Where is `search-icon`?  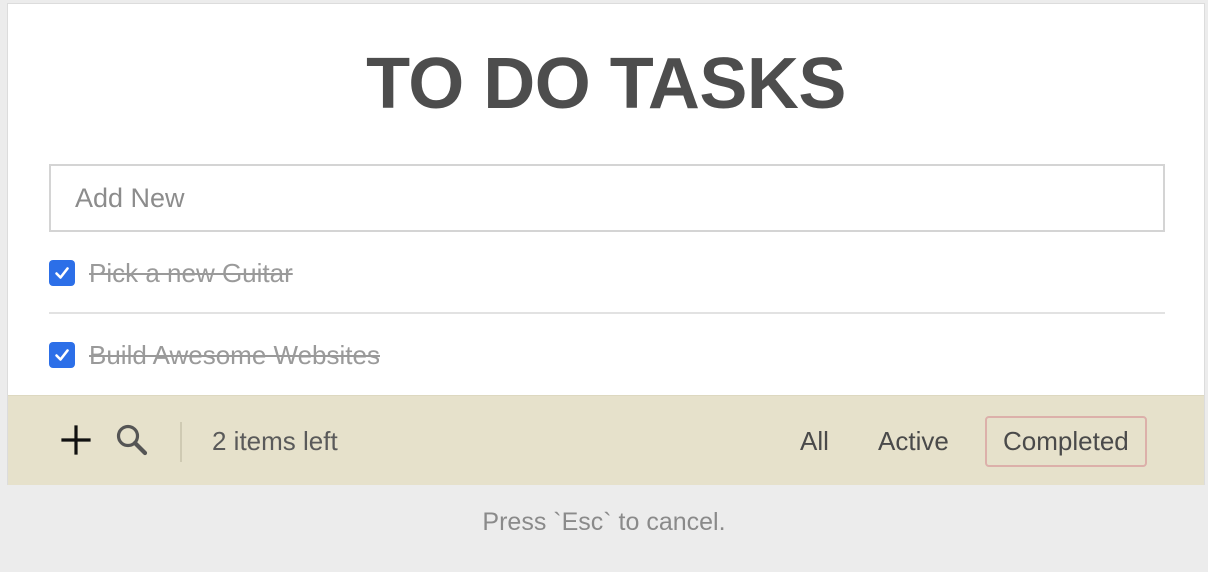 search-icon is located at coordinates (132, 440).